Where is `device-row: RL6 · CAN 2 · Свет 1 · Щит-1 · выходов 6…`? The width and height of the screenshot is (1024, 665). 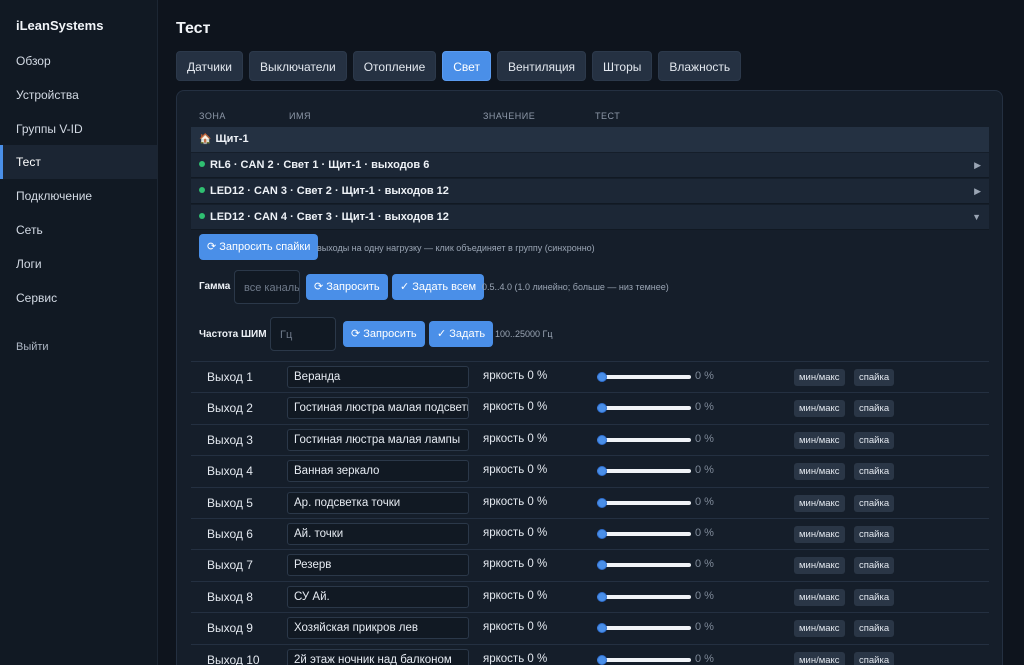 device-row: RL6 · CAN 2 · Свет 1 · Щит-1 · выходов 6… is located at coordinates (590, 165).